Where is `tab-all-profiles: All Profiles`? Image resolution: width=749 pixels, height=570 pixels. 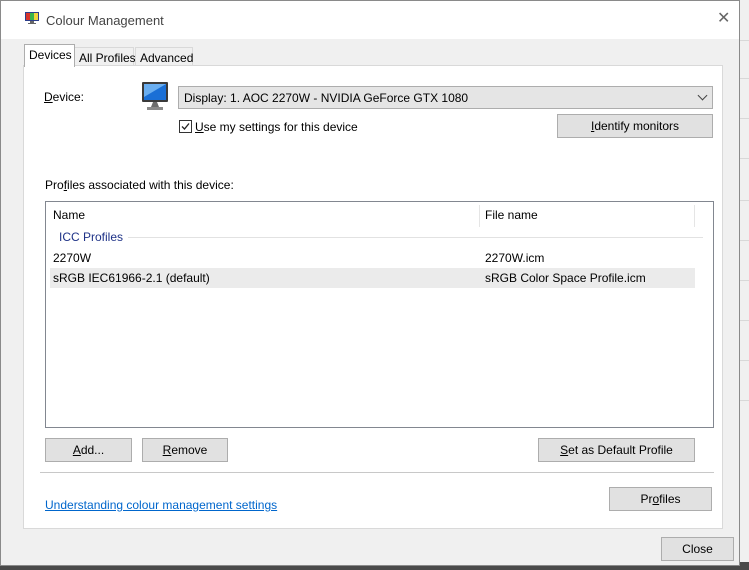 tab-all-profiles: All Profiles is located at coordinates (105, 56).